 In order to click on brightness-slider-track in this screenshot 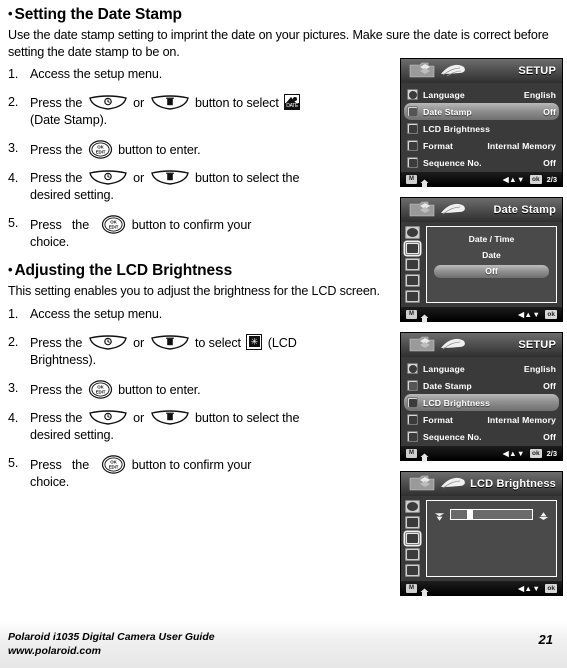, I will do `click(491, 514)`.